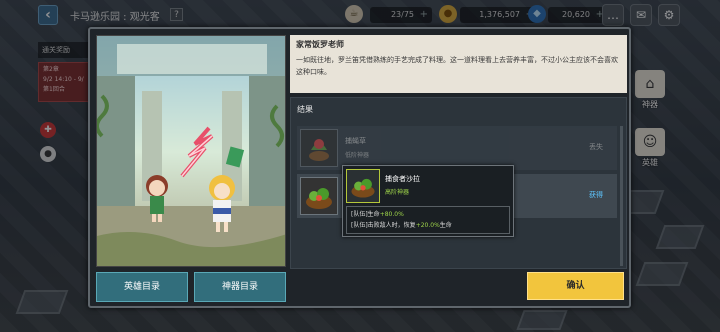 The width and height of the screenshot is (720, 332). Describe the element at coordinates (320, 44) in the screenshot. I see `story-title: 家常饭罗老师` at that location.